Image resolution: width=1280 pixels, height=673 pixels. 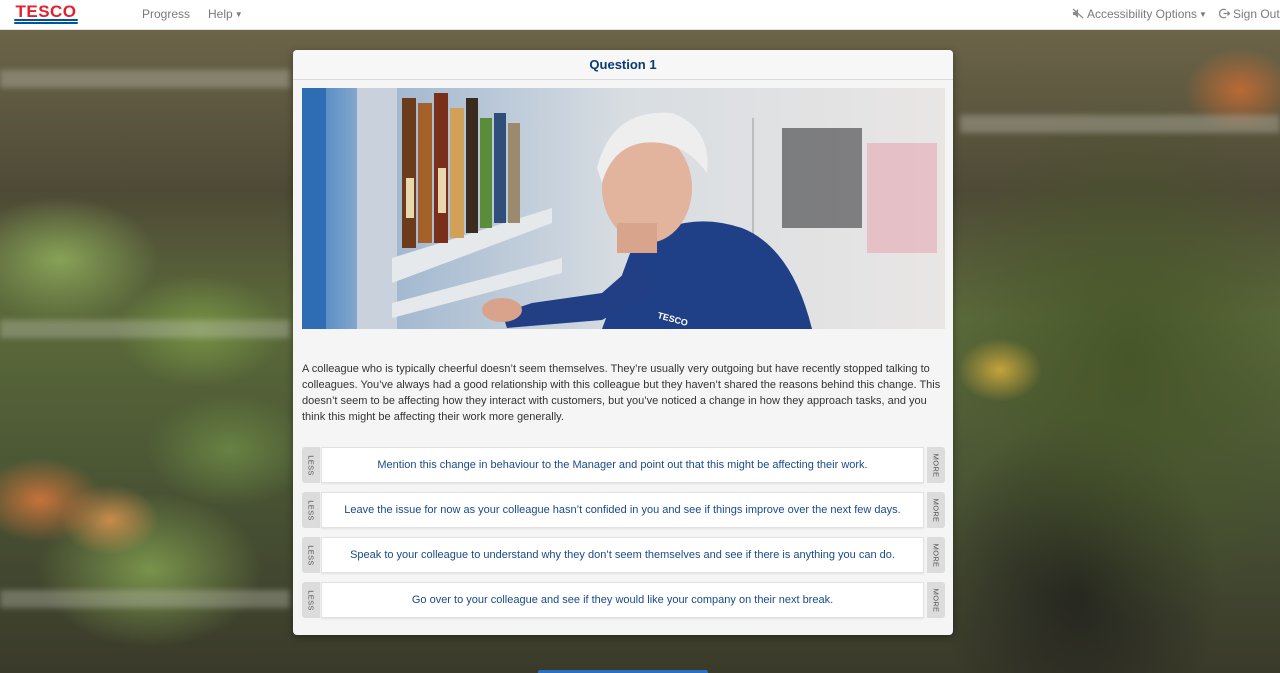 What do you see at coordinates (1256, 14) in the screenshot?
I see `sign-out-label: Sign Out` at bounding box center [1256, 14].